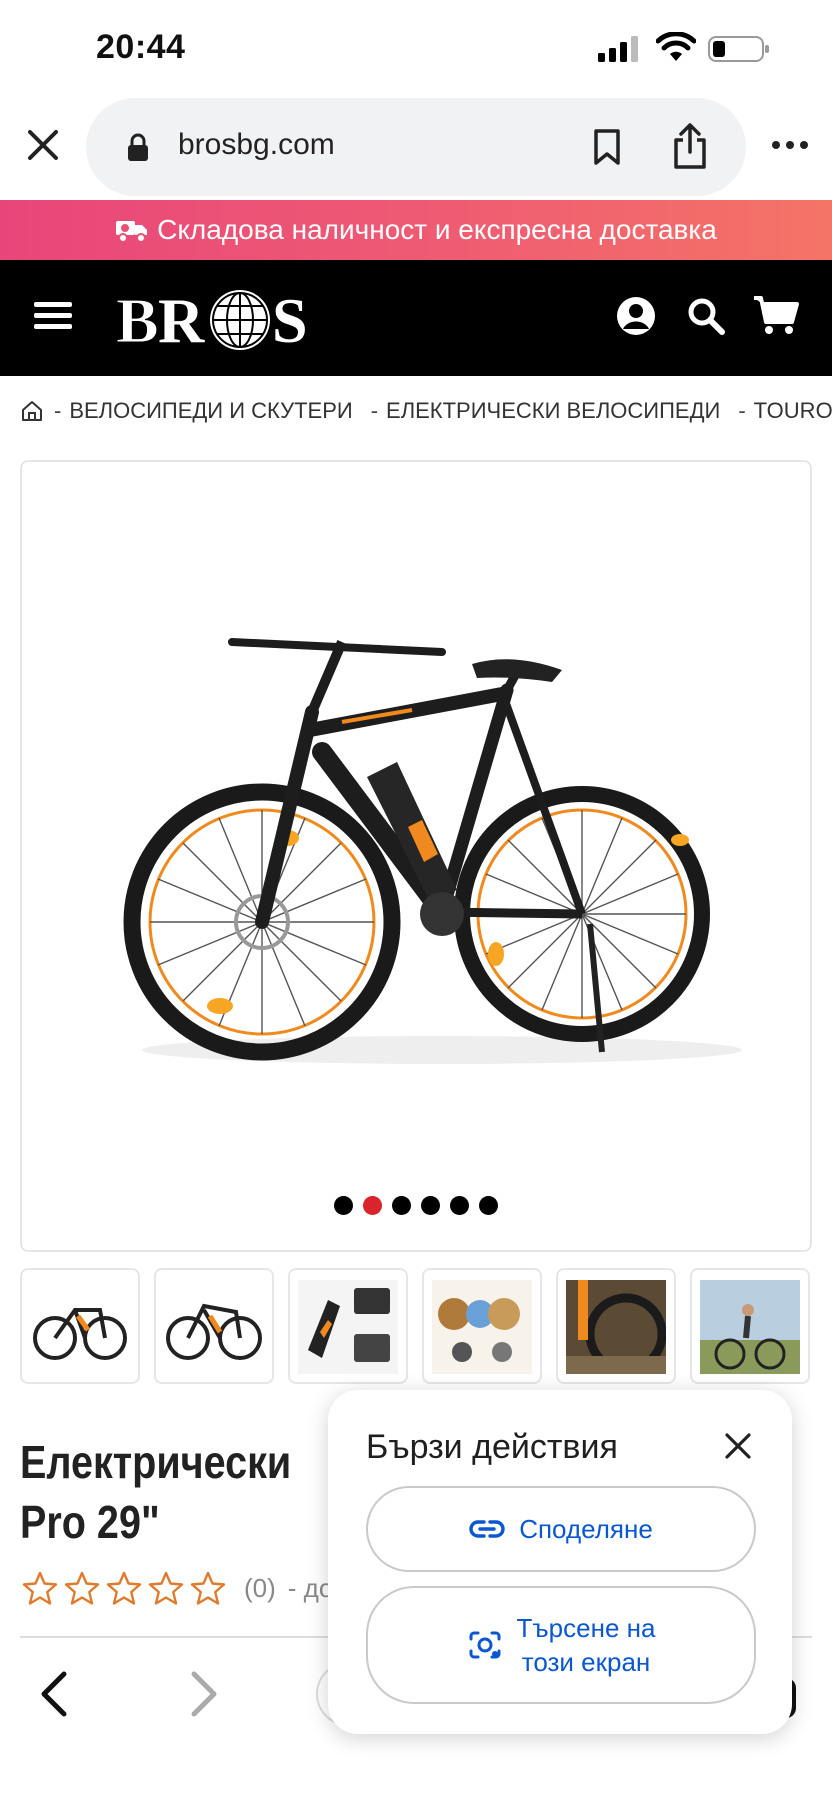  I want to click on search-icon, so click(706, 316).